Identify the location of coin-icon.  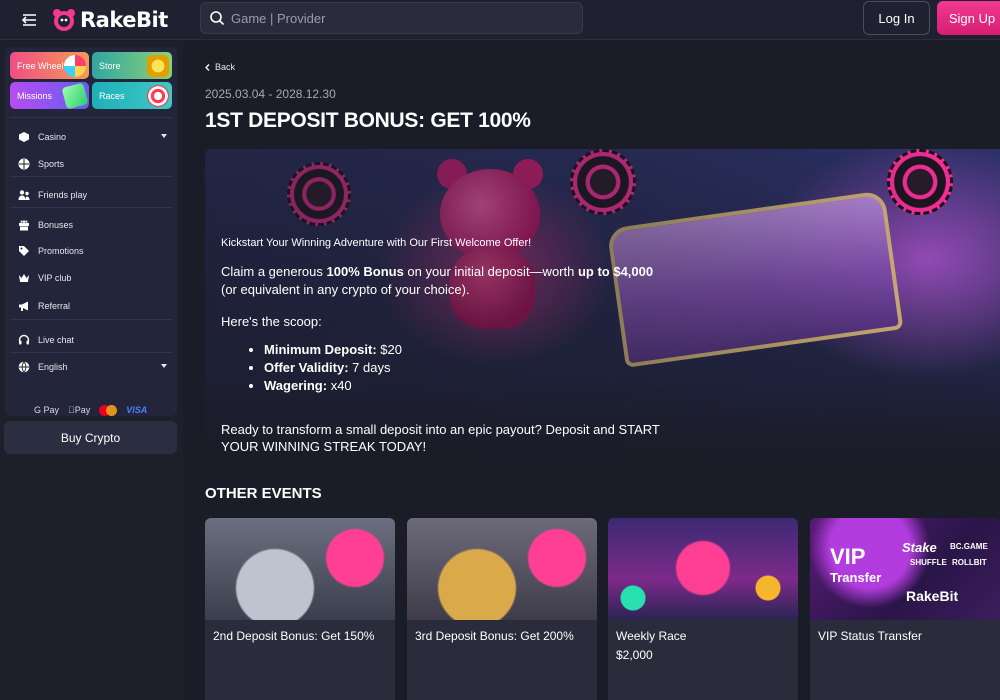
(158, 66).